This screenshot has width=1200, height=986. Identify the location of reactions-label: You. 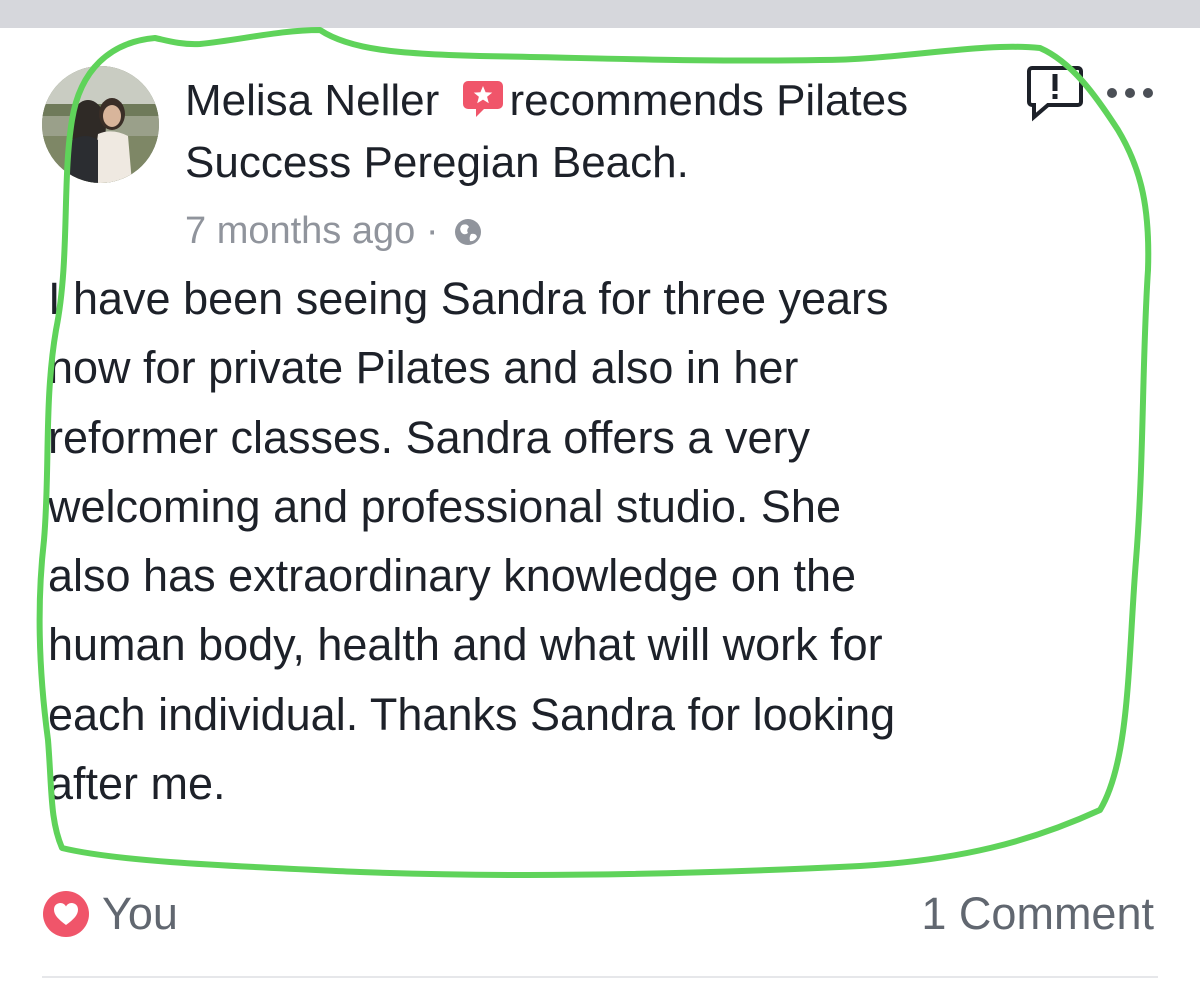
(140, 913).